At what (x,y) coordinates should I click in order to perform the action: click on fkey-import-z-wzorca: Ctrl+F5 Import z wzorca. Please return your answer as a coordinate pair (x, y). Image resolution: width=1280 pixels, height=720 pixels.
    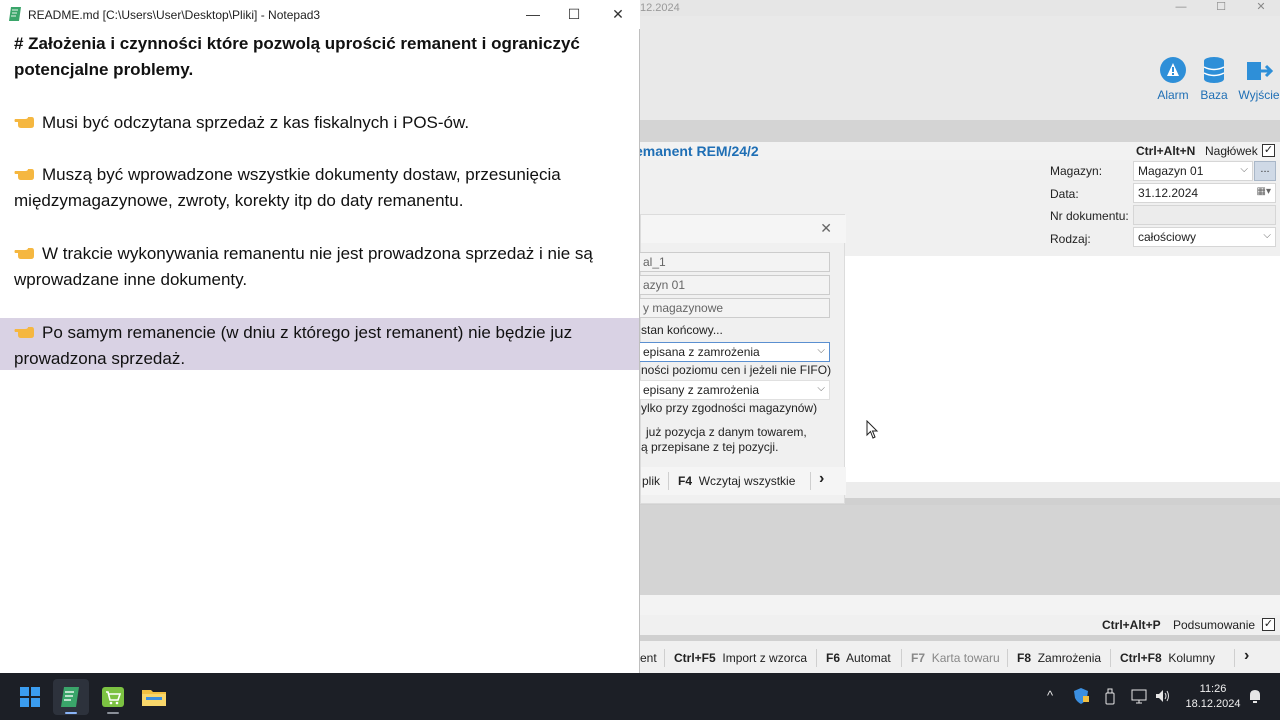
    Looking at the image, I should click on (740, 658).